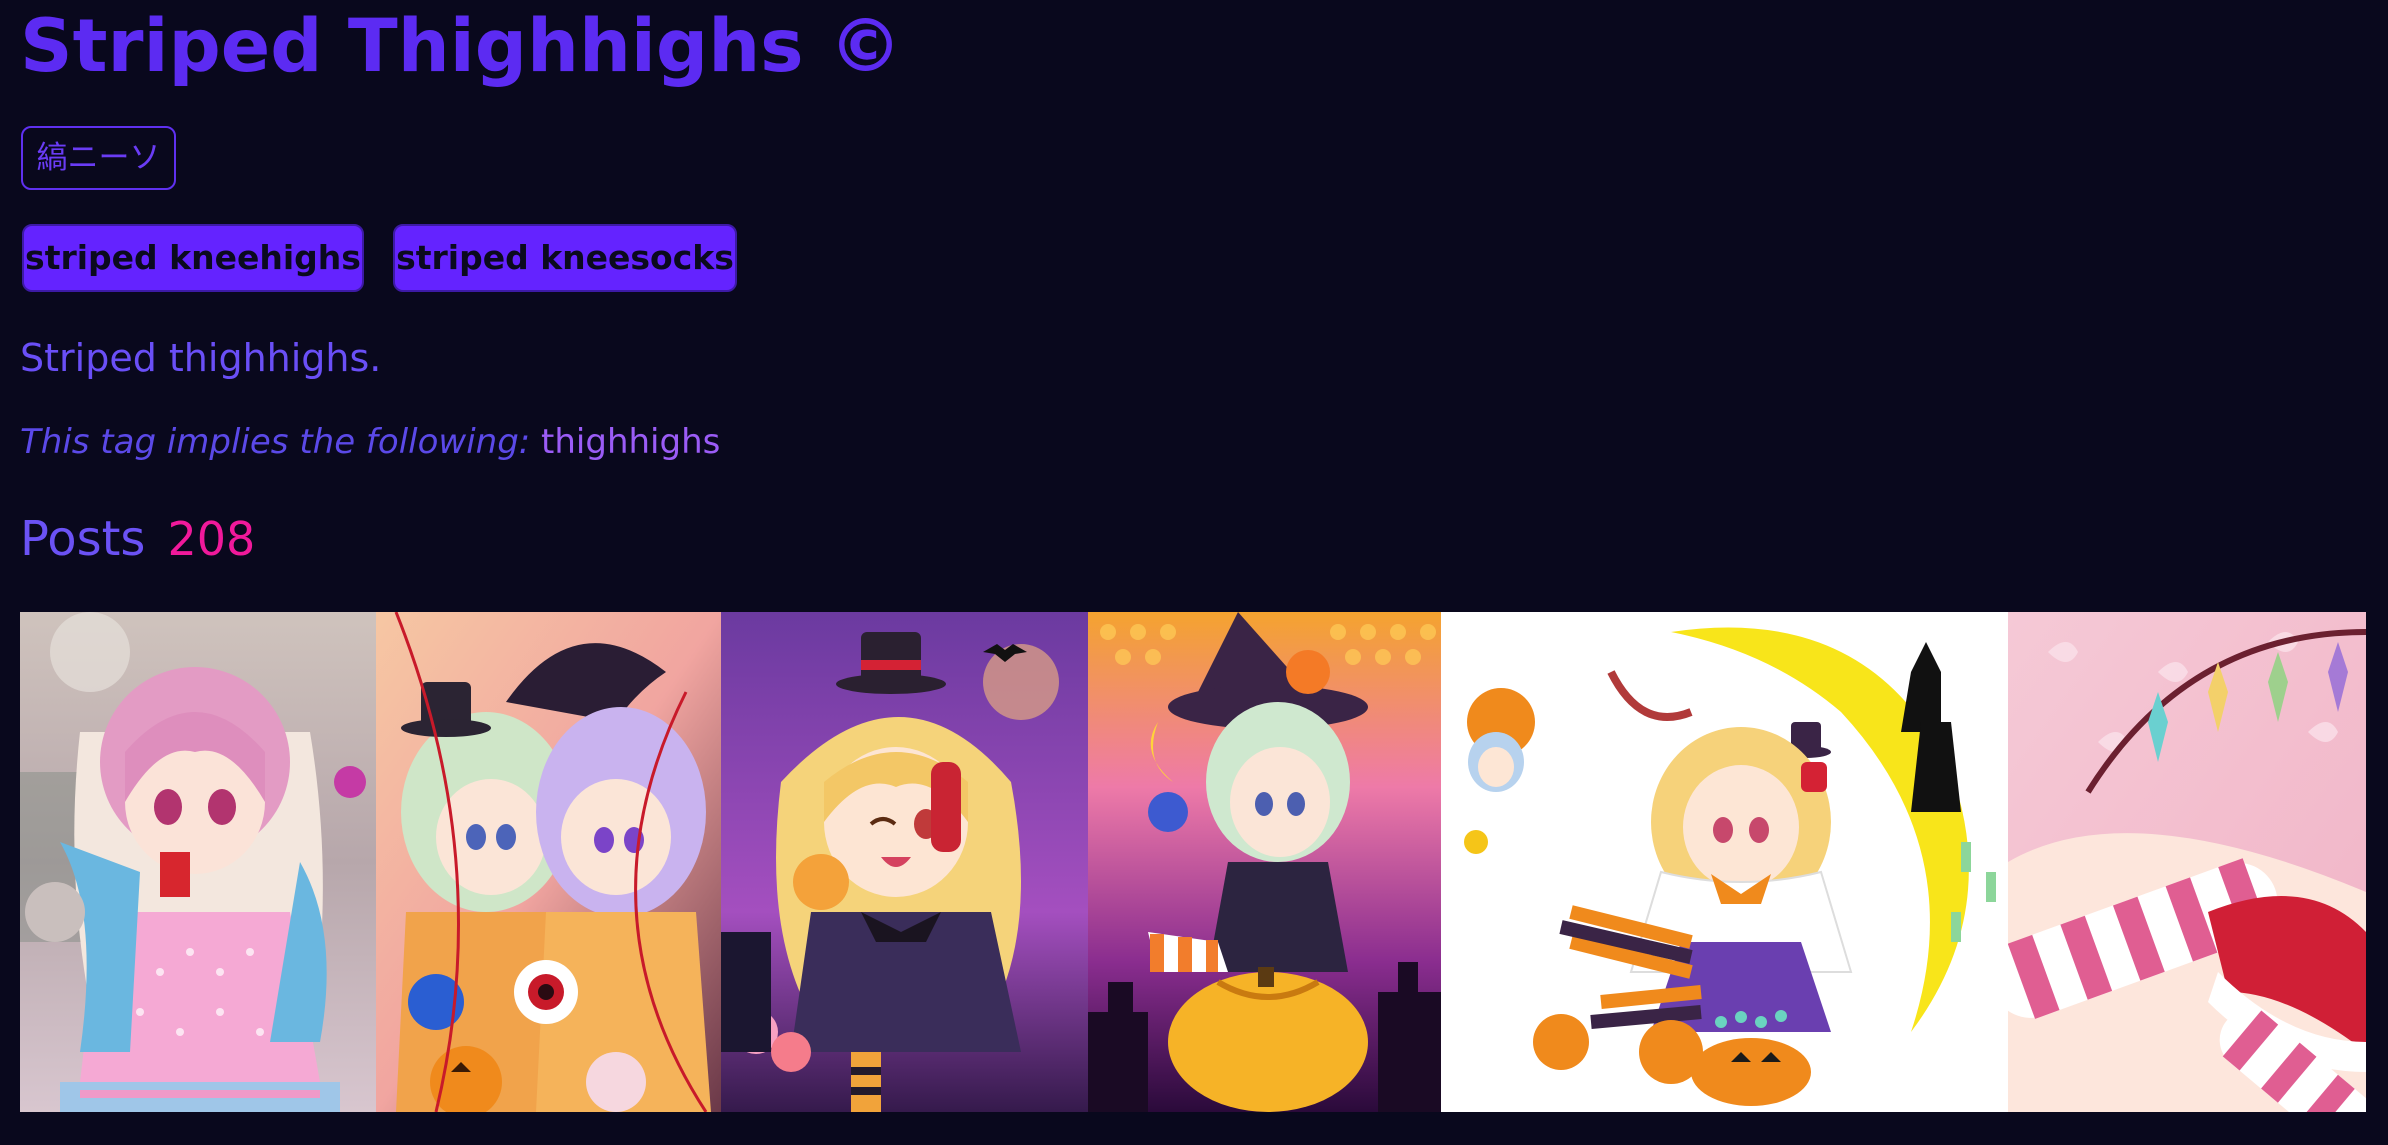 This screenshot has width=2388, height=1145. Describe the element at coordinates (565, 258) in the screenshot. I see `alias-button-striped-kneesocks: striped kneesocks` at that location.